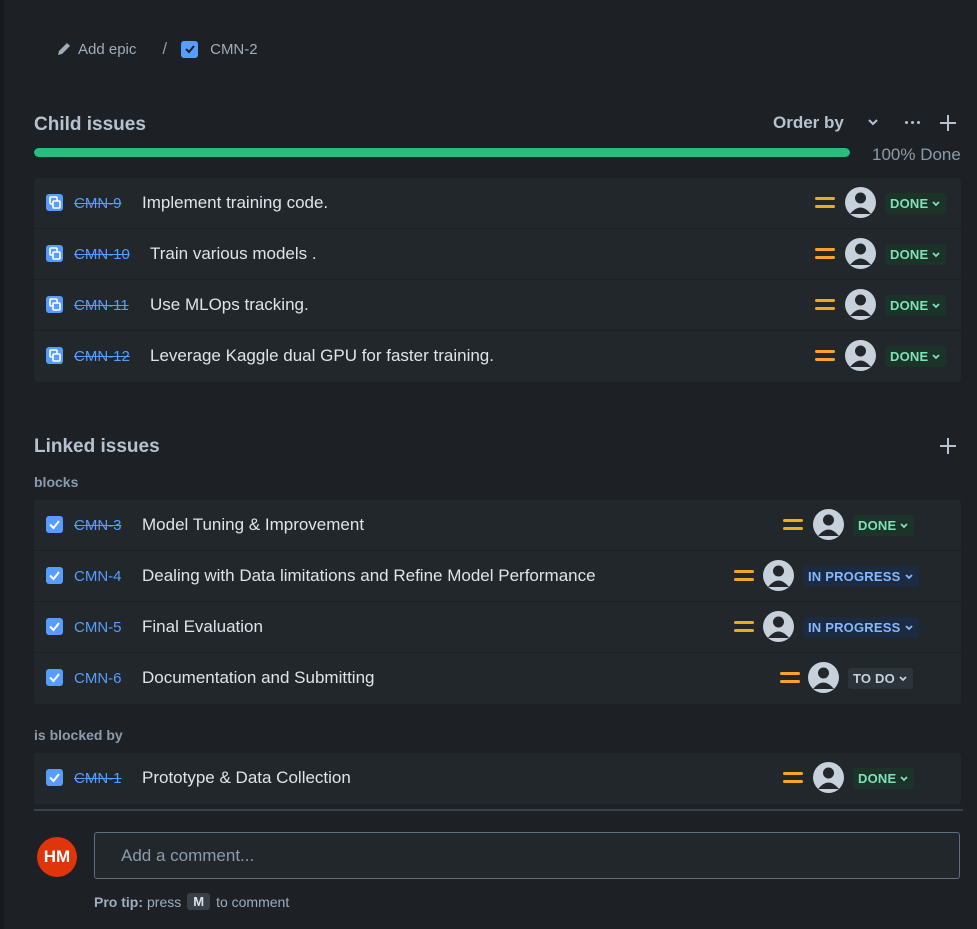  What do you see at coordinates (164, 901) in the screenshot?
I see `pro-tip-press: press` at bounding box center [164, 901].